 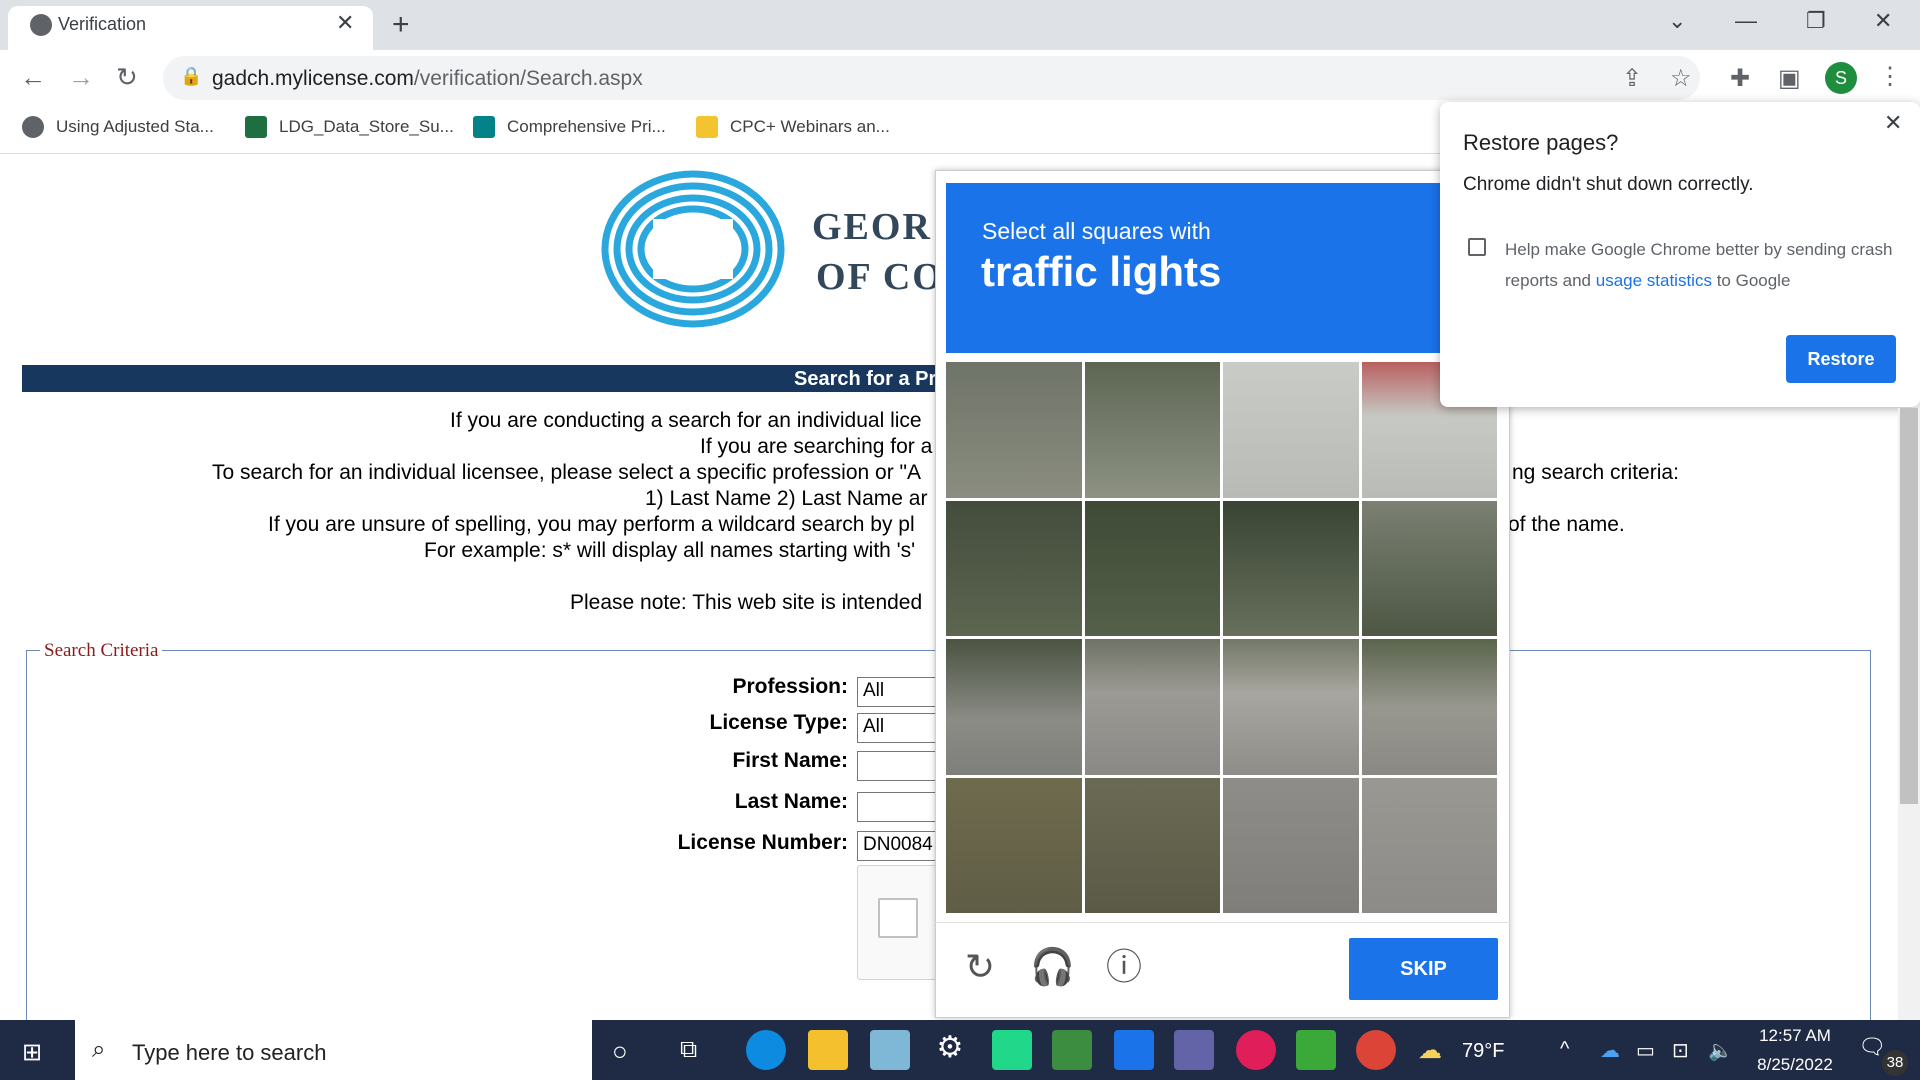 What do you see at coordinates (1541, 142) in the screenshot?
I see `restore-title: Restore pages?` at bounding box center [1541, 142].